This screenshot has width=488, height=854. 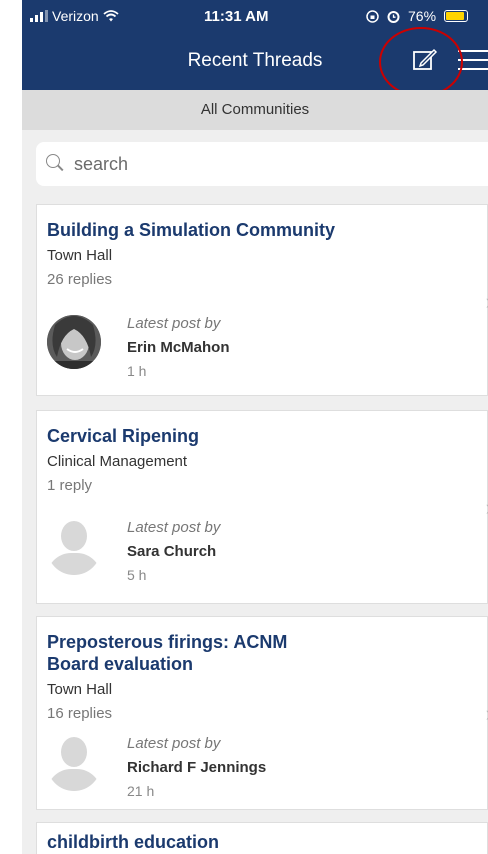 I want to click on community-filter: All Communities, so click(x=255, y=110).